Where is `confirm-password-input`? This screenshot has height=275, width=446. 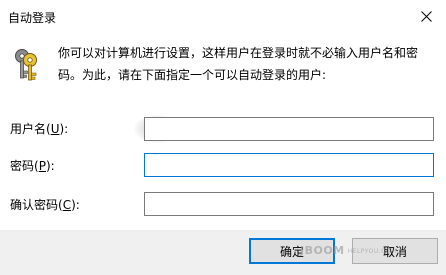
confirm-password-input is located at coordinates (289, 204).